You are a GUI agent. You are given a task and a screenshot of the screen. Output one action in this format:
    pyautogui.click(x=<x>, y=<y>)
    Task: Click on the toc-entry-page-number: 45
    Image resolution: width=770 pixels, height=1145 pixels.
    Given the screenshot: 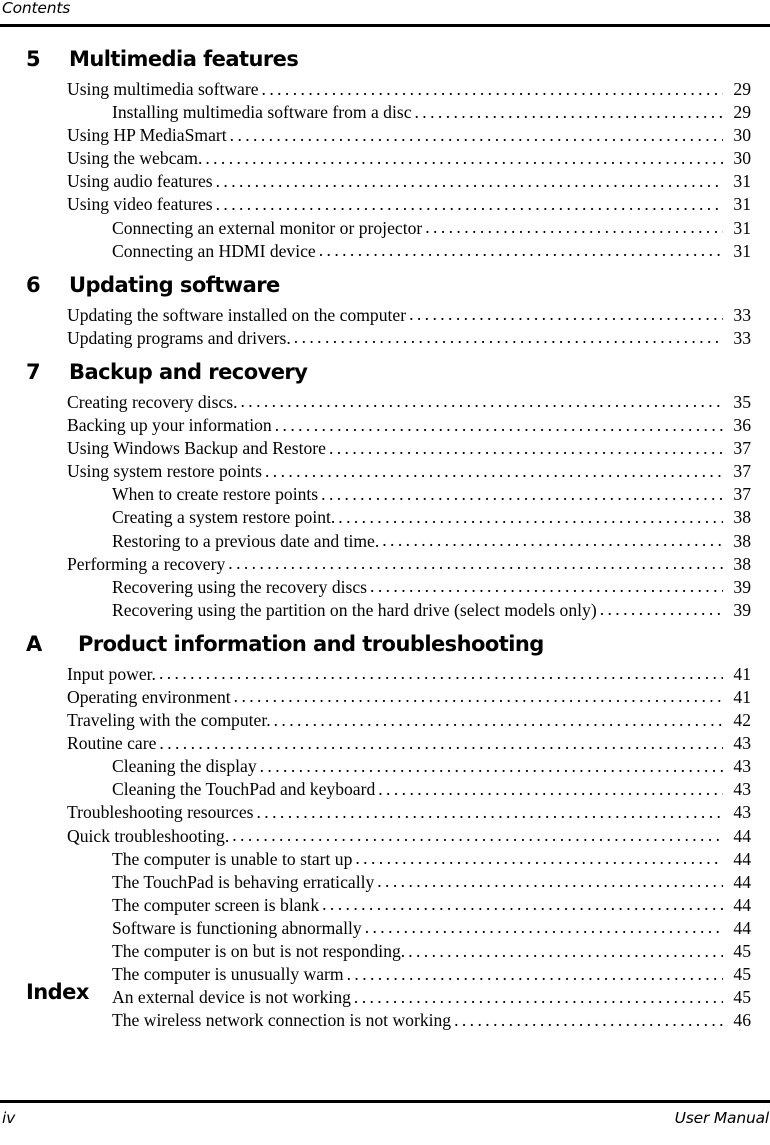 What is the action you would take?
    pyautogui.click(x=742, y=951)
    